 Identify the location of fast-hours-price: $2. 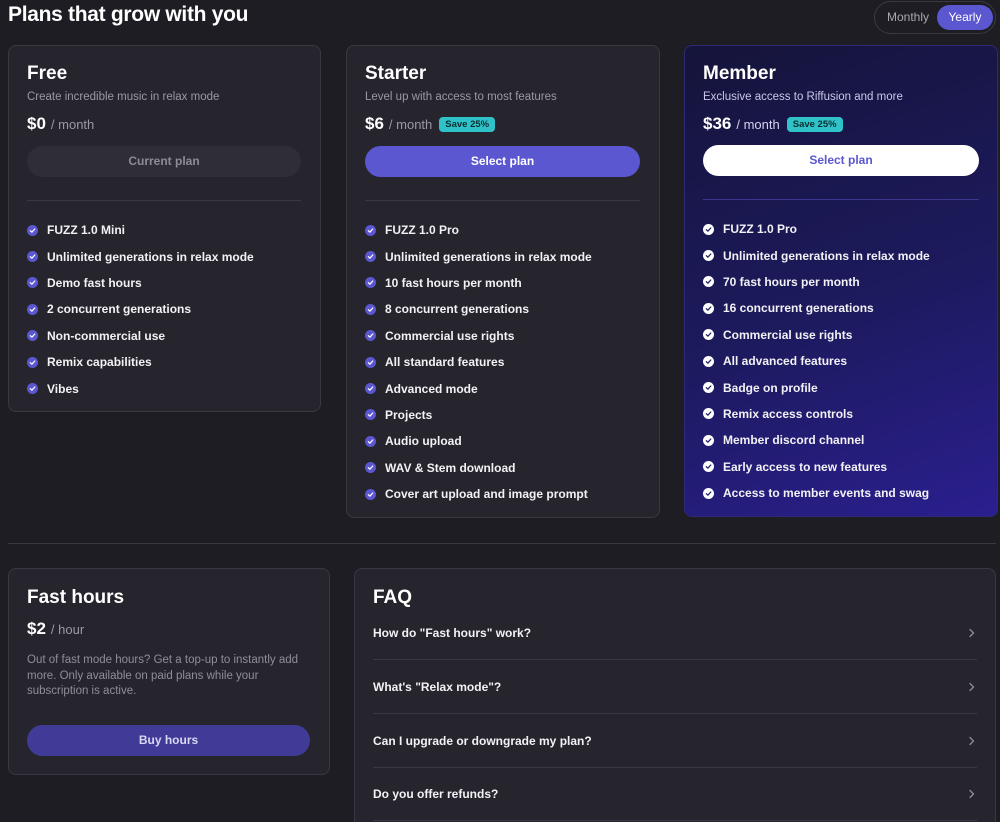
(36, 628).